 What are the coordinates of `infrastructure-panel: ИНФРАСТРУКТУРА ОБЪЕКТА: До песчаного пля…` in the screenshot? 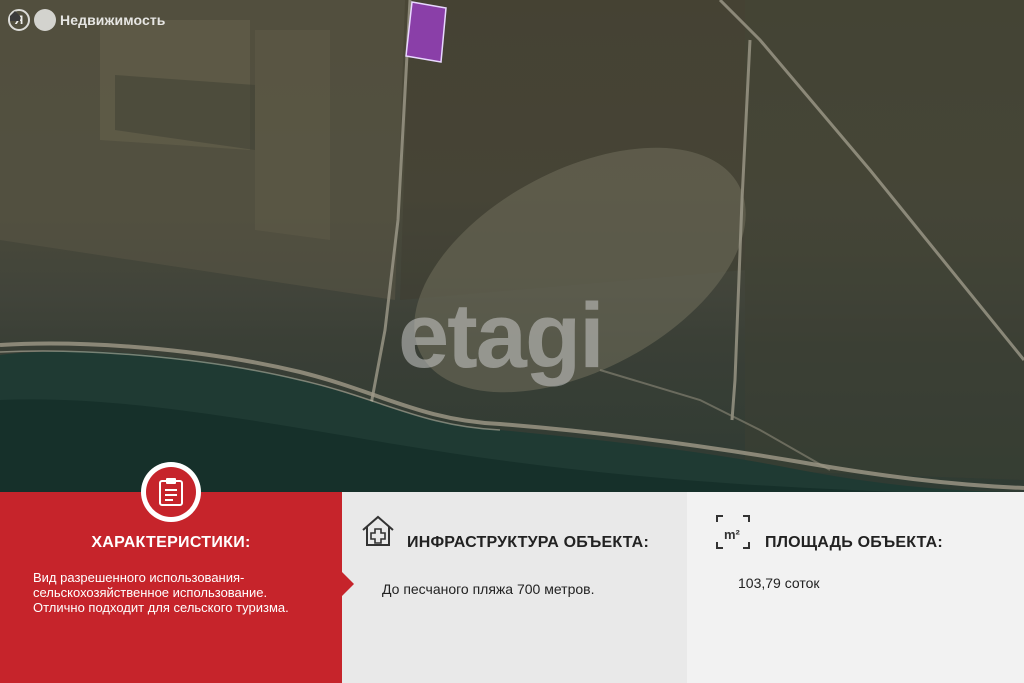 It's located at (514, 587).